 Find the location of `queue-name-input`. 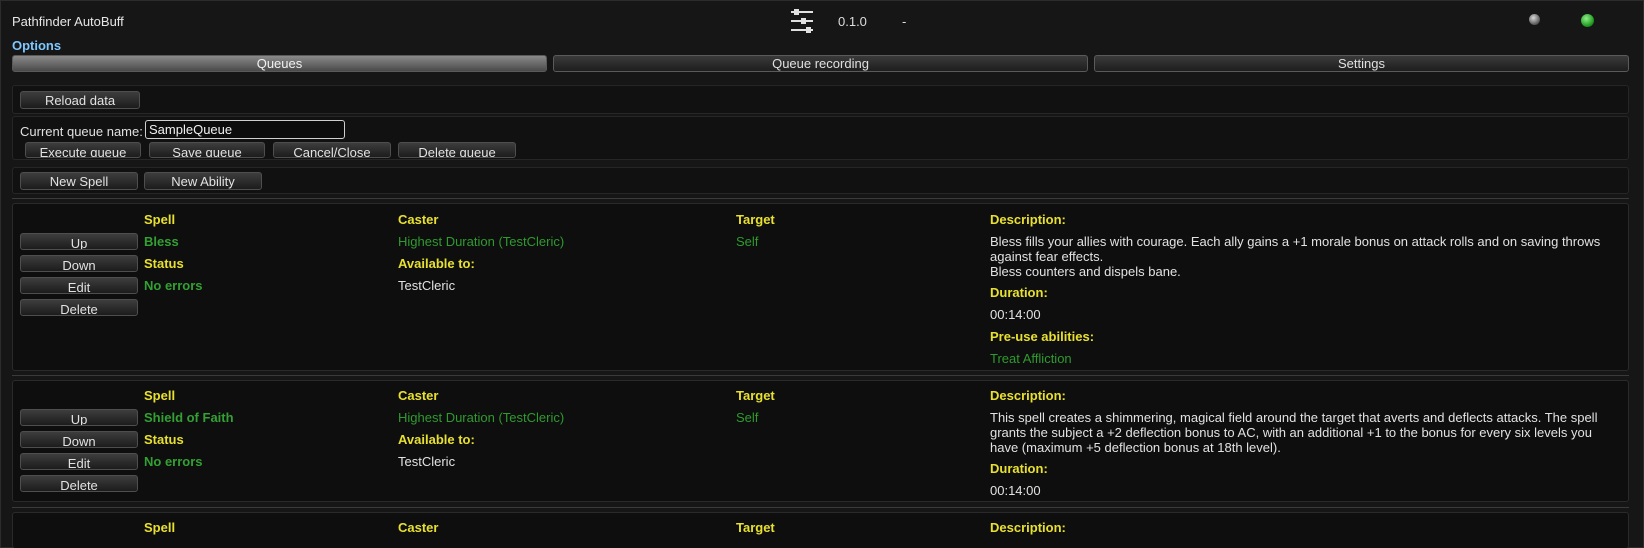

queue-name-input is located at coordinates (245, 129).